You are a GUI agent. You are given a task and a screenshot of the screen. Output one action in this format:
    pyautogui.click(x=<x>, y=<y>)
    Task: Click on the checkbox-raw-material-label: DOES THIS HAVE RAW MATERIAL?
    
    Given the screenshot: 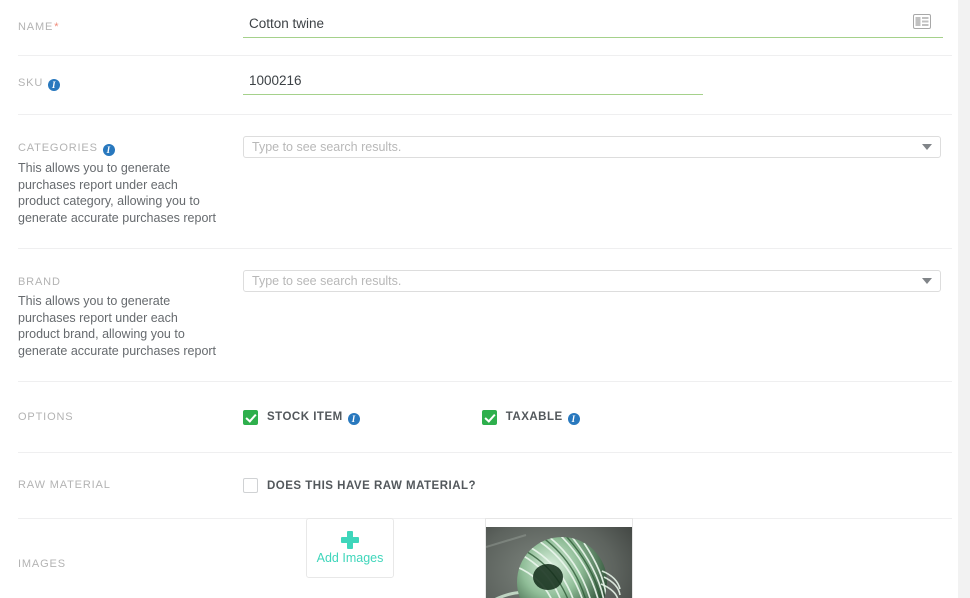 What is the action you would take?
    pyautogui.click(x=372, y=485)
    